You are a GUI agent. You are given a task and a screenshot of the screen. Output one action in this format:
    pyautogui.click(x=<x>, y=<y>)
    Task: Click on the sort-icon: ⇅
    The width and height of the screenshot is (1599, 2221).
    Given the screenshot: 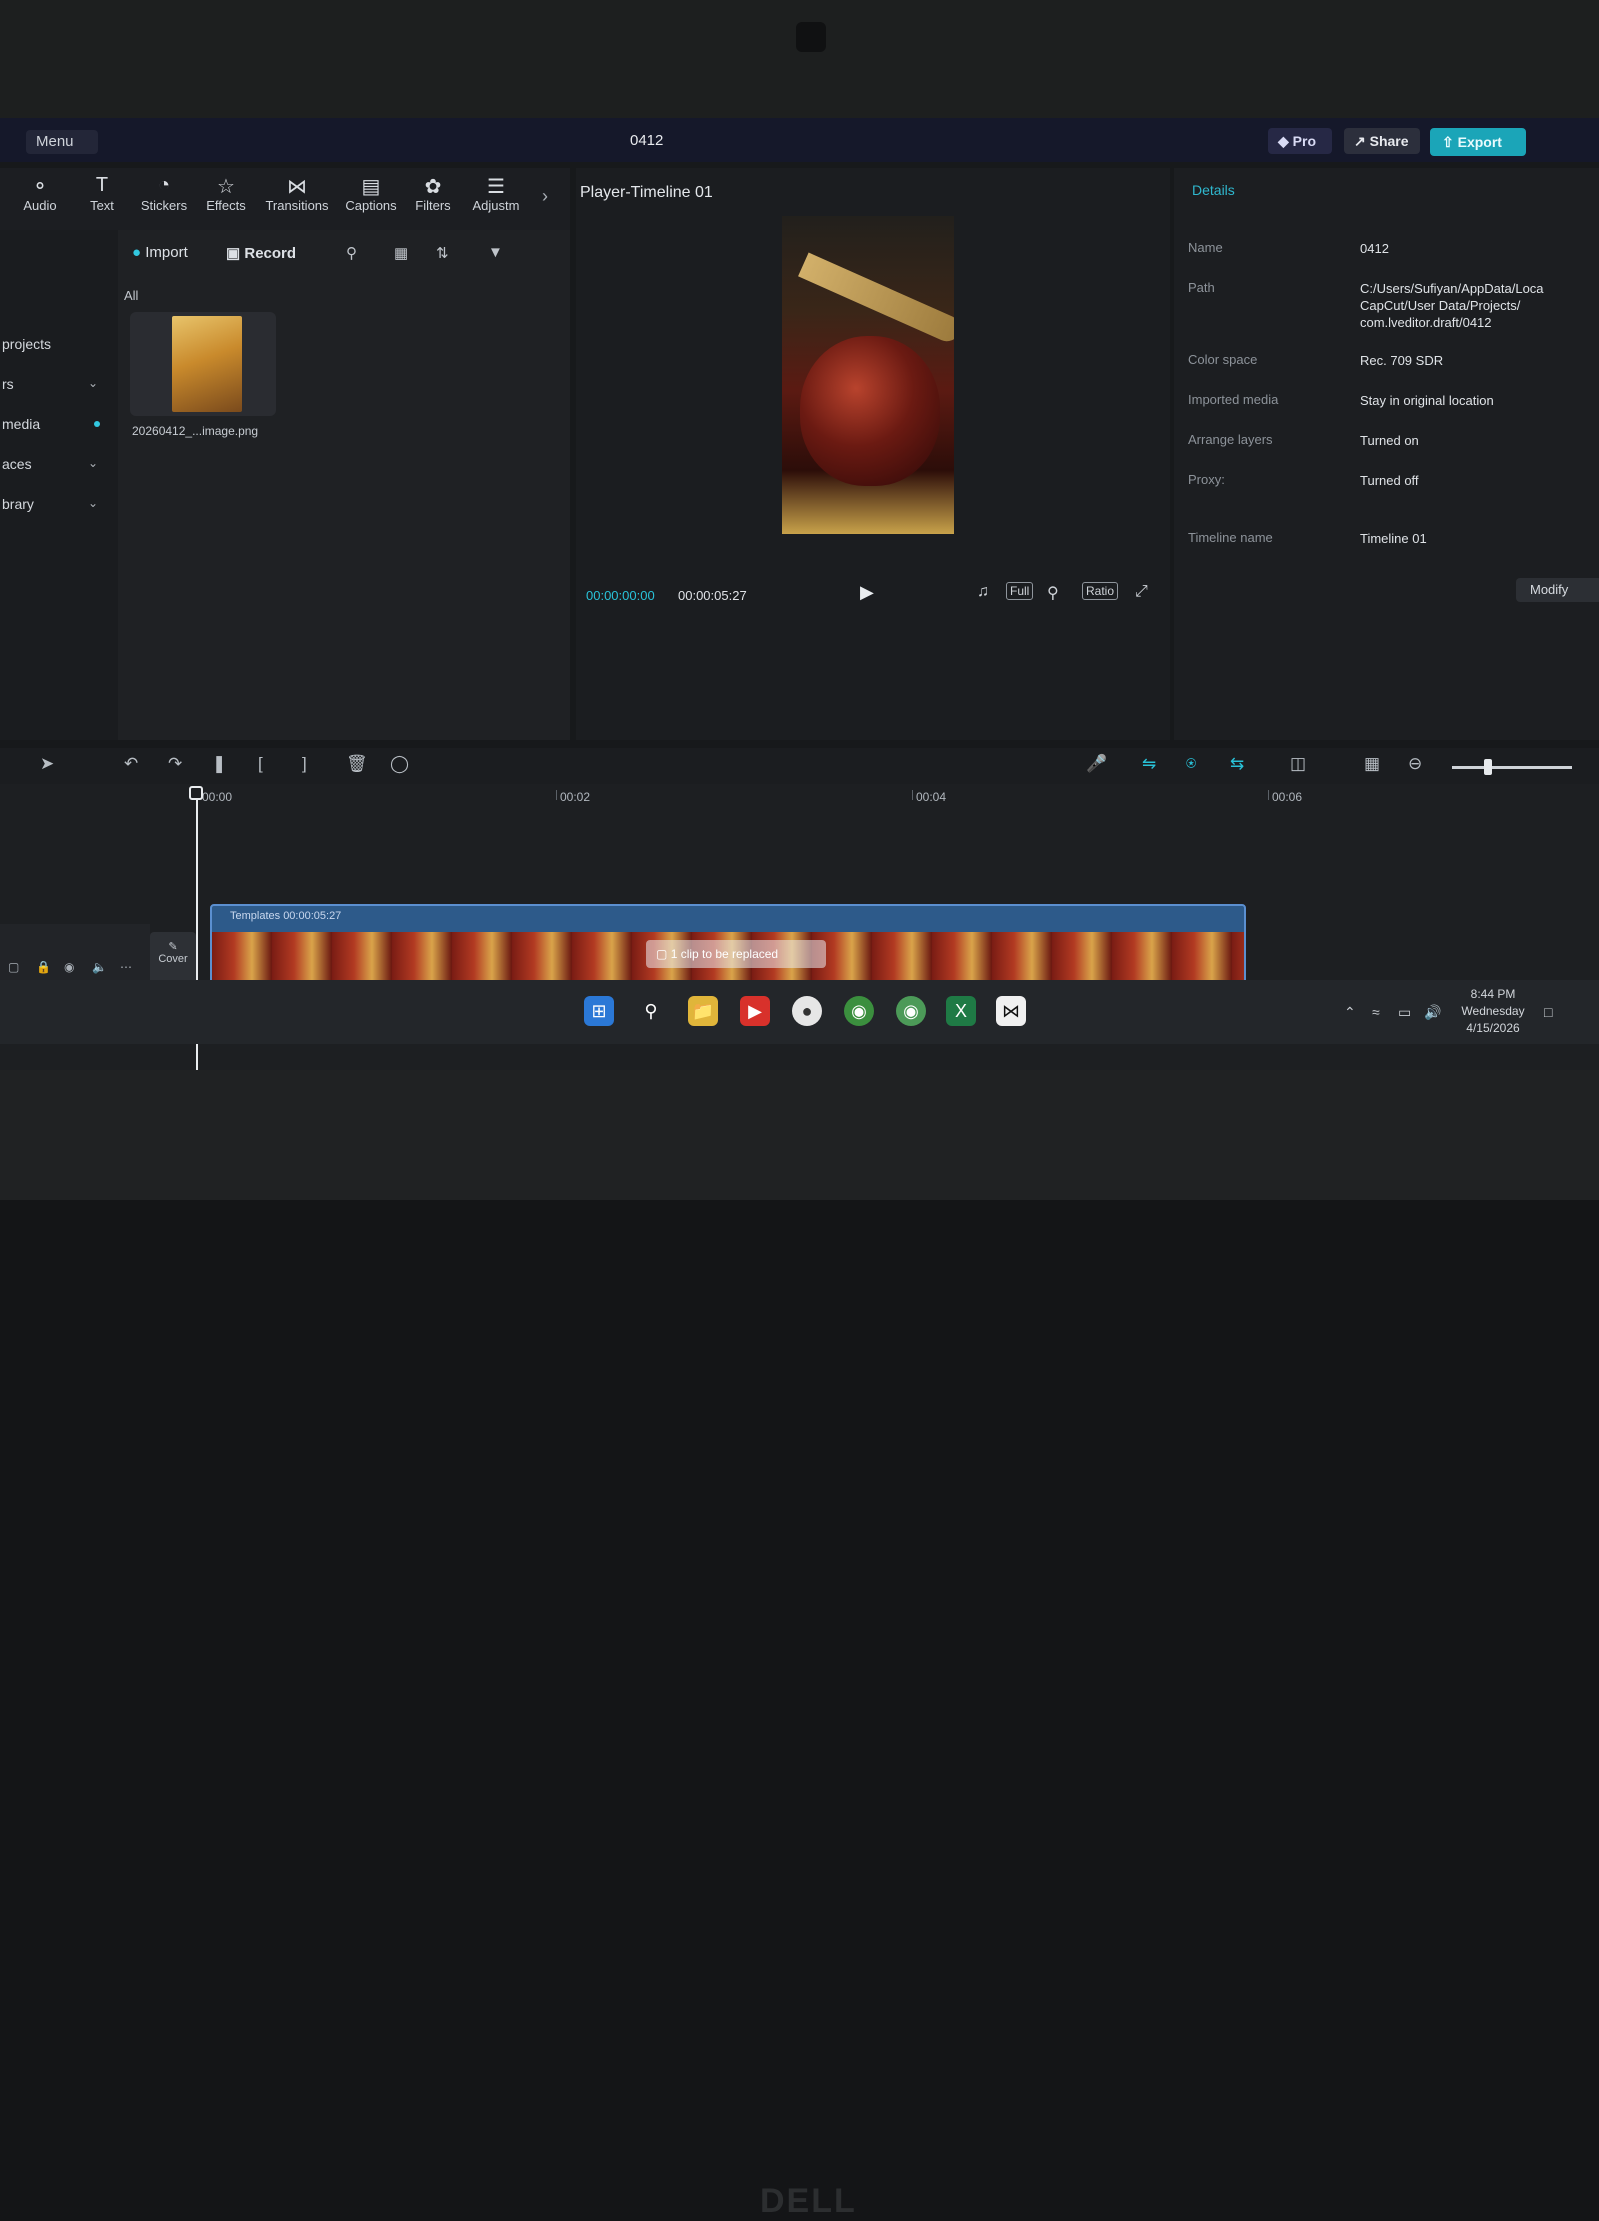 What is the action you would take?
    pyautogui.click(x=442, y=253)
    